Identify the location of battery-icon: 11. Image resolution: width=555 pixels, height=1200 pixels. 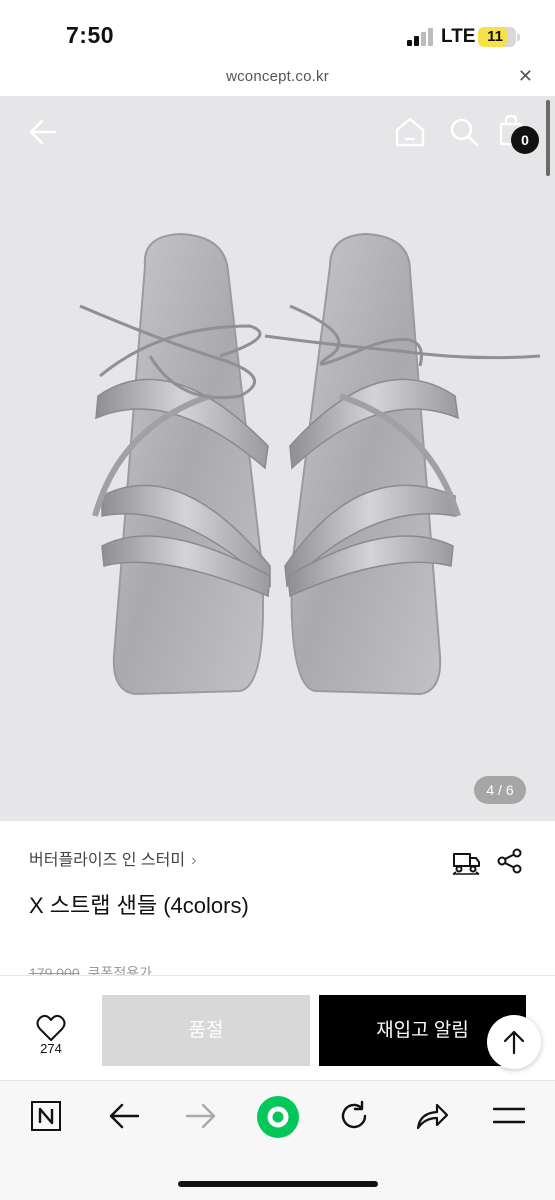
(499, 37).